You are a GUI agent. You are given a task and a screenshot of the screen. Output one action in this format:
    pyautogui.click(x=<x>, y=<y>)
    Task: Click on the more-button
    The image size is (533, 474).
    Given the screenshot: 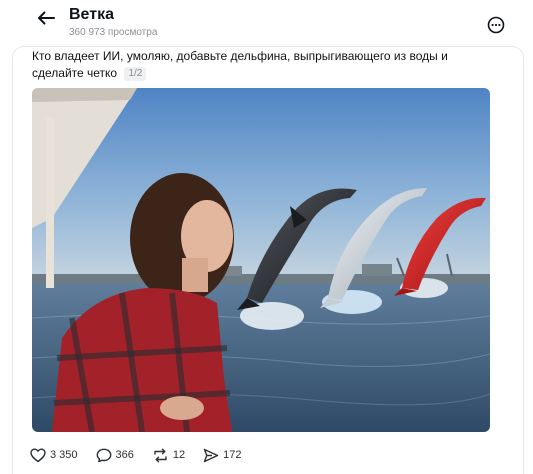 What is the action you would take?
    pyautogui.click(x=496, y=25)
    